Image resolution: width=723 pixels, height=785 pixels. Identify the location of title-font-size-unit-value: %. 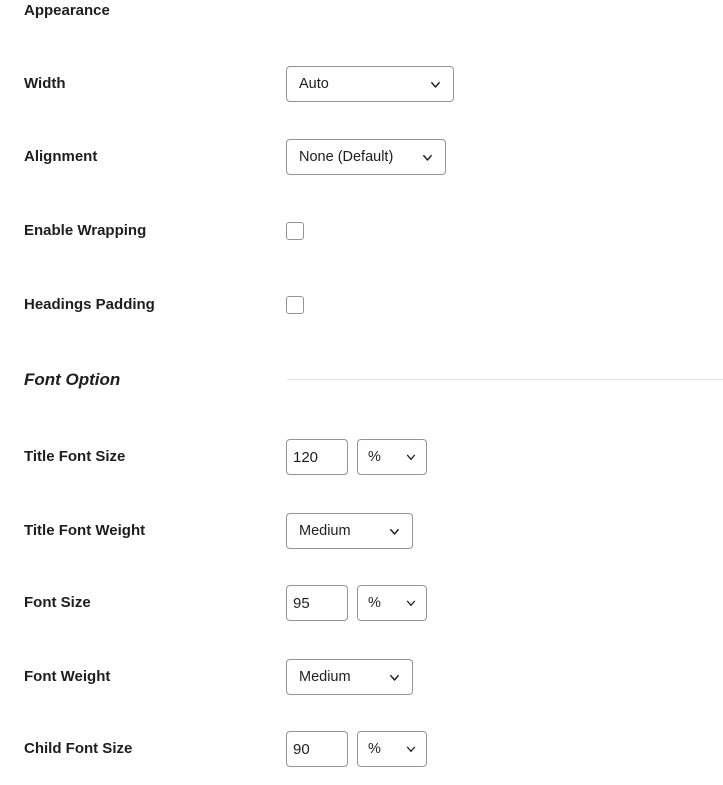
(374, 457).